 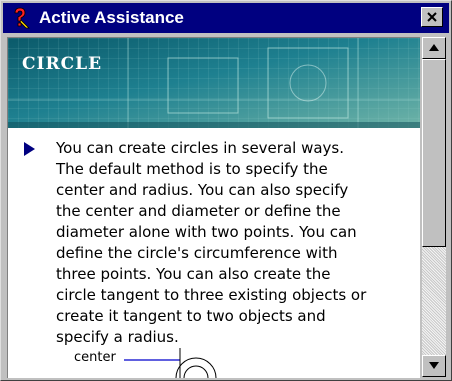 I want to click on triangle-bullet-icon, so click(x=29, y=149).